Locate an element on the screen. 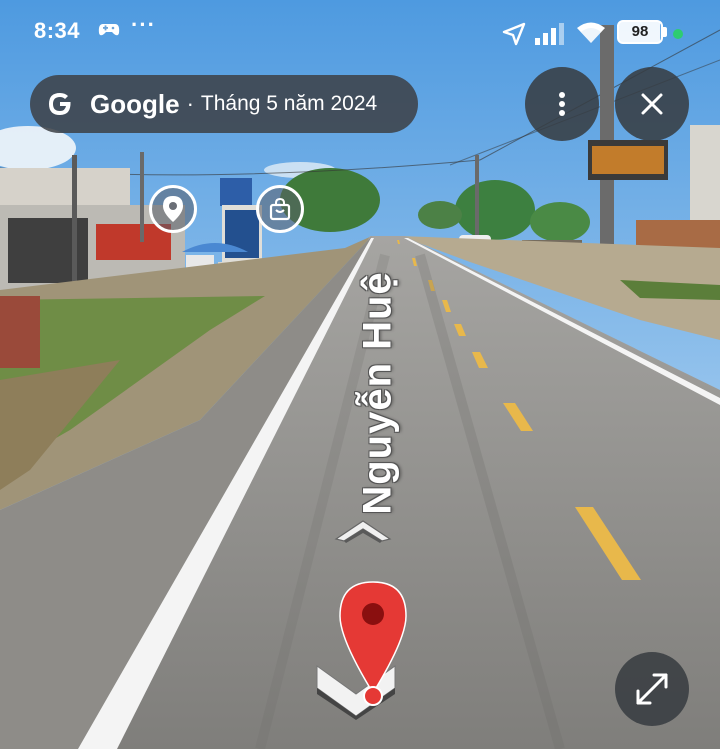 The width and height of the screenshot is (720, 749). signal-icon is located at coordinates (549, 34).